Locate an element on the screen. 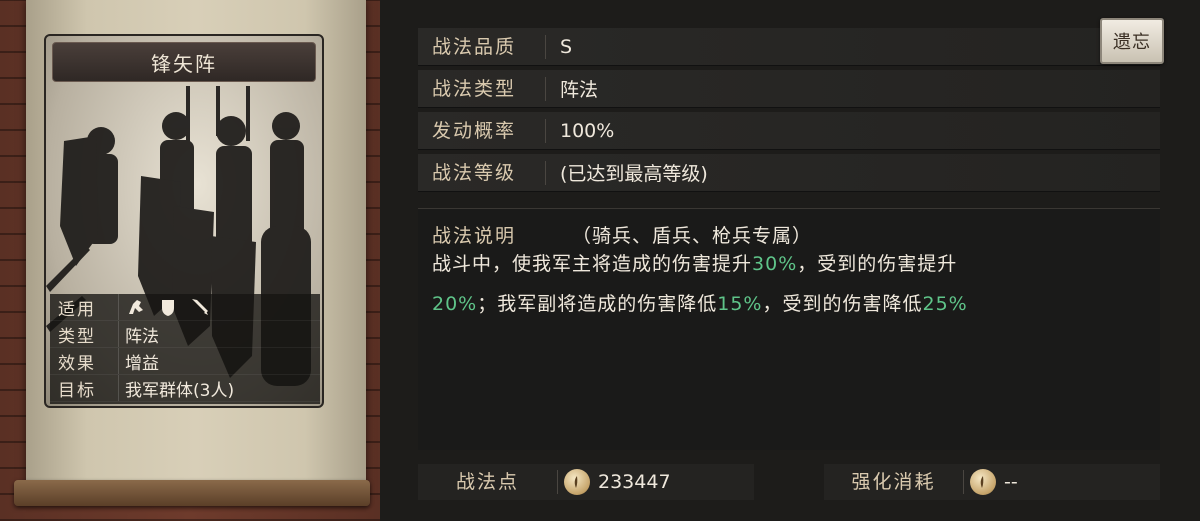 This screenshot has width=1200, height=521. type-value: 阵法 is located at coordinates (579, 90).